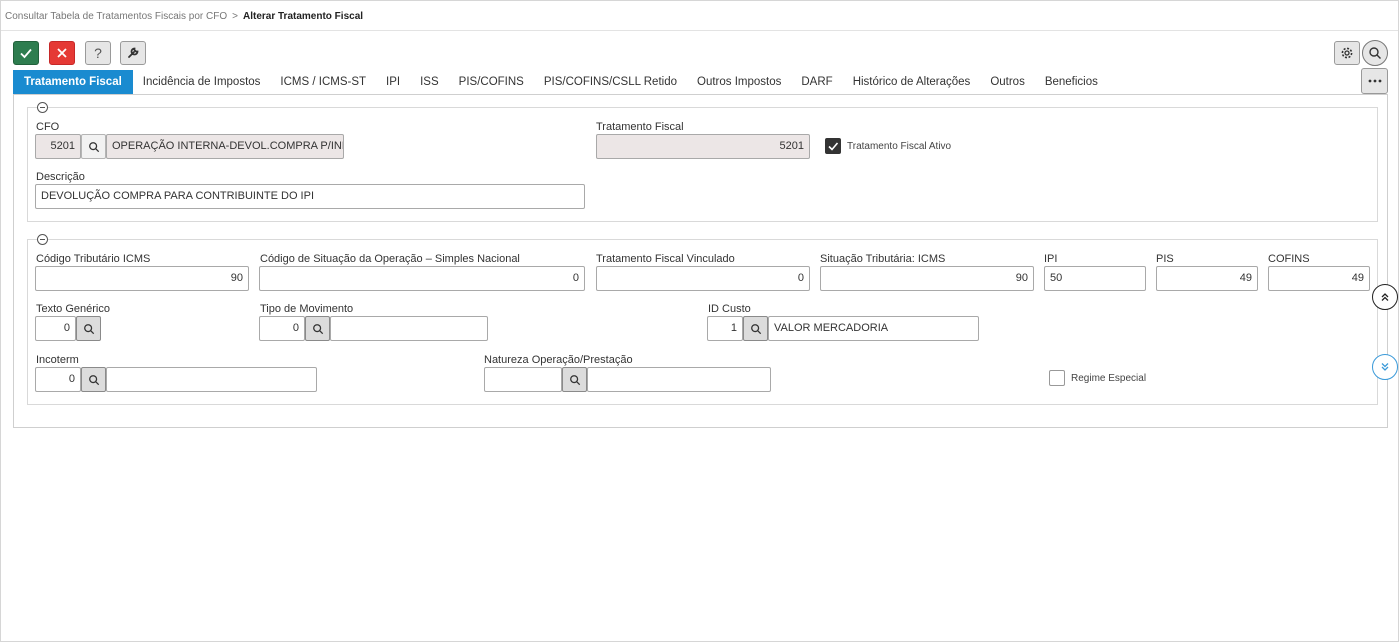 The height and width of the screenshot is (642, 1399). Describe the element at coordinates (60, 177) in the screenshot. I see `descricao-label: Descrição` at that location.